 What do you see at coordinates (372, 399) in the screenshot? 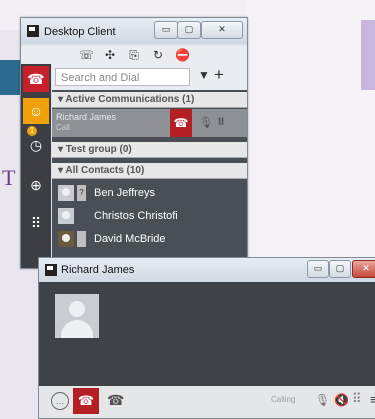
I see `more-icon: ≡` at bounding box center [372, 399].